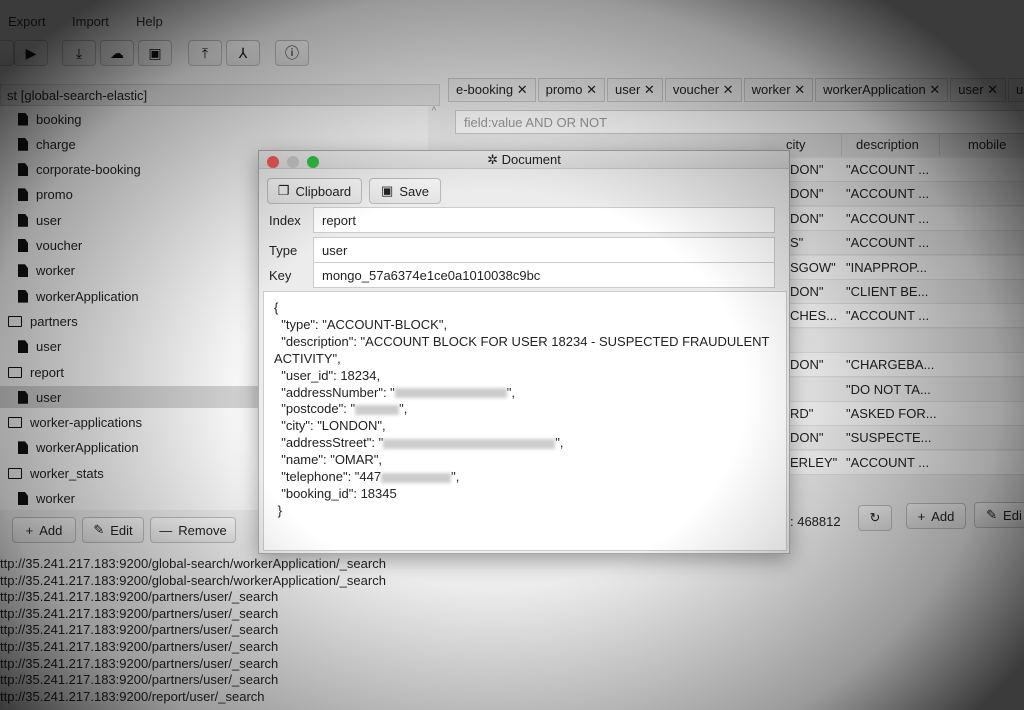 This screenshot has width=1024, height=710. Describe the element at coordinates (814, 462) in the screenshot. I see `city-cell: ERLEY"` at that location.